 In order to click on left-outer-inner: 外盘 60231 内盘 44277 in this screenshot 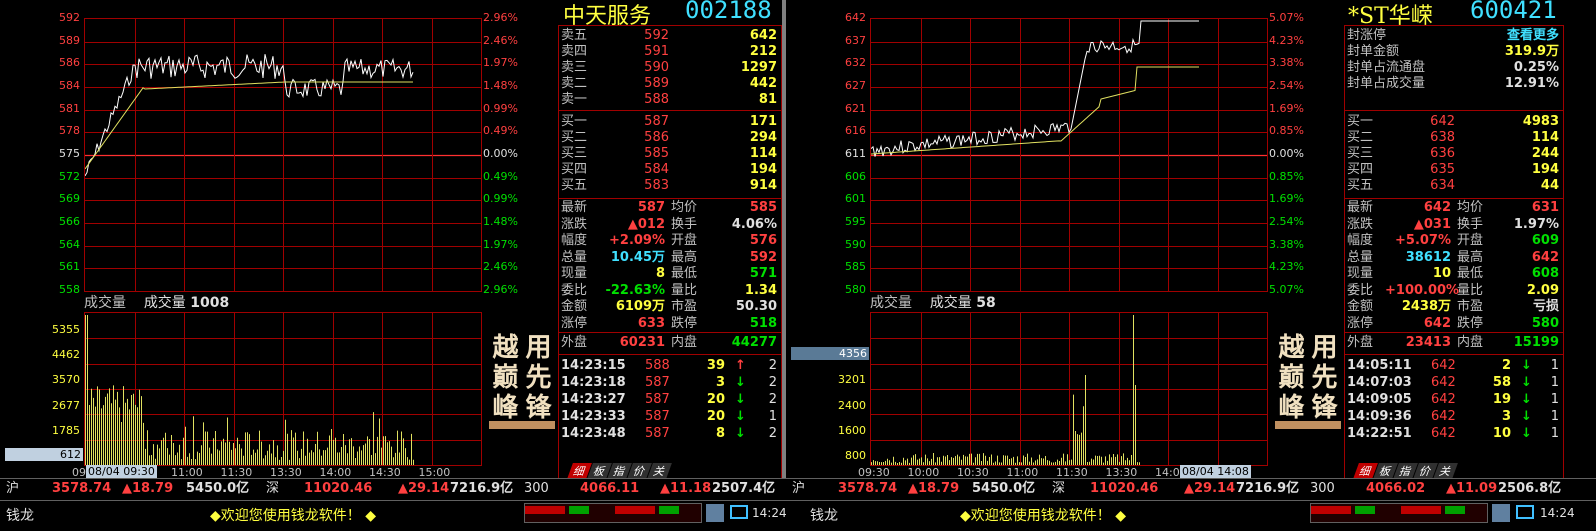, I will do `click(669, 342)`.